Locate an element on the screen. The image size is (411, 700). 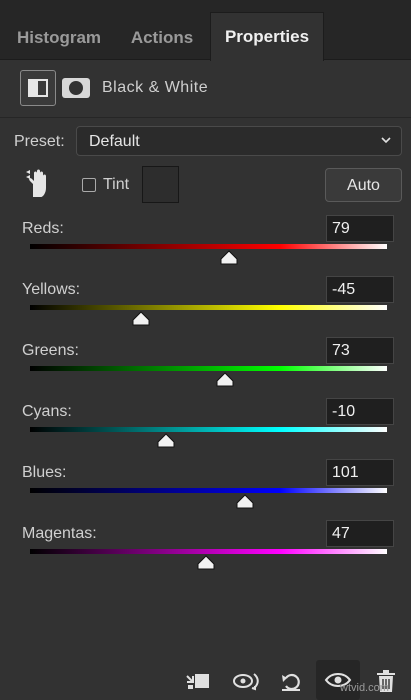
slider-value-input: 101 is located at coordinates (360, 472).